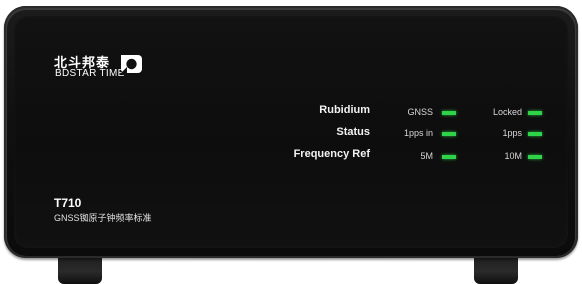  I want to click on status-label-frequency-ref: Frequency Ref, so click(331, 154).